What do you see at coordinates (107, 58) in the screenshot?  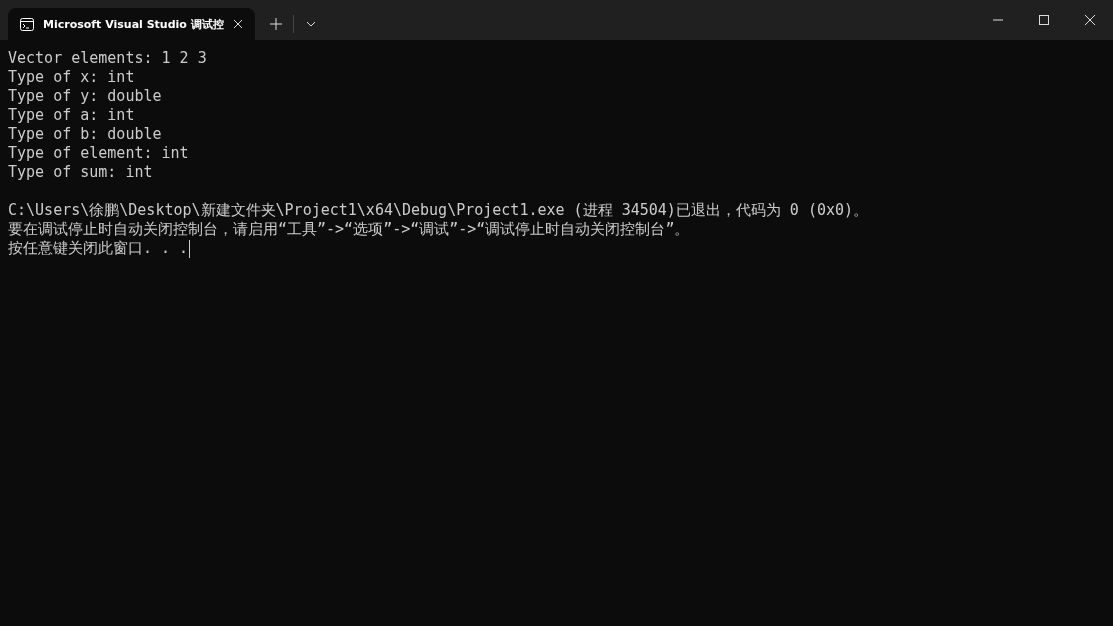 I see `console-line: Vector elements: 1 2 3` at bounding box center [107, 58].